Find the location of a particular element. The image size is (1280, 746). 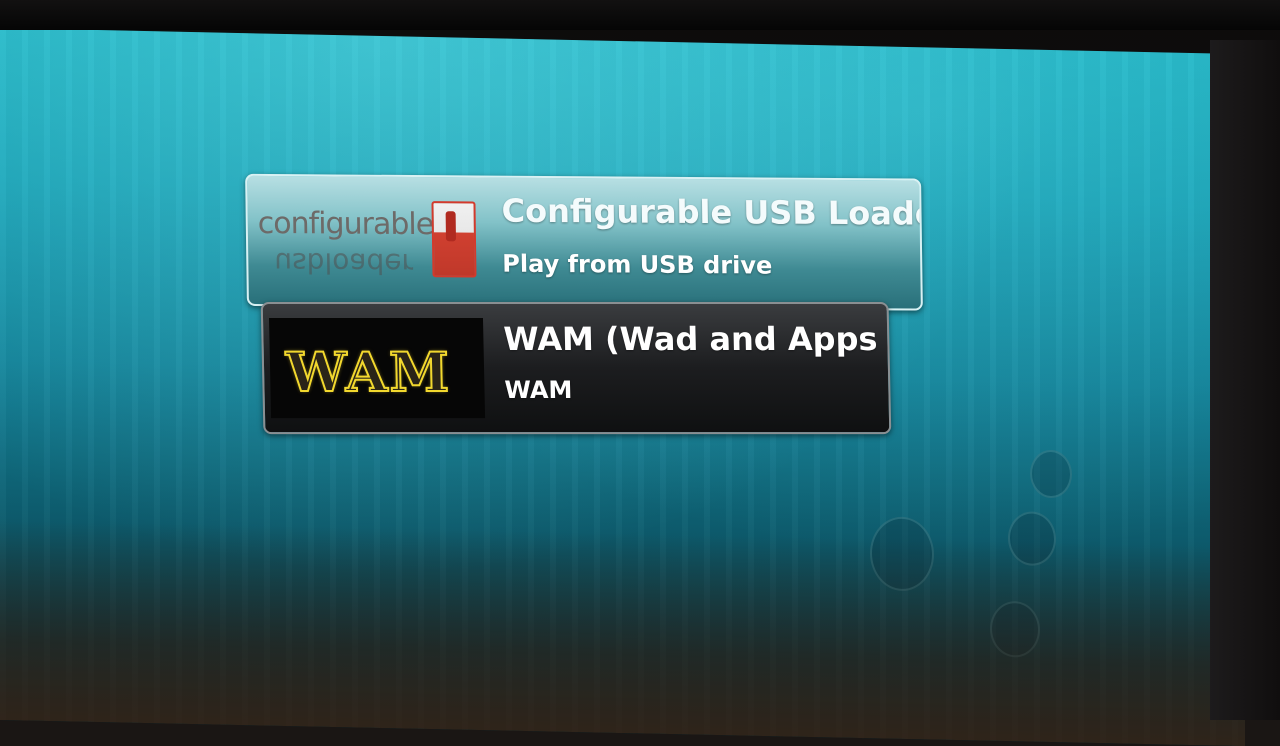

menu-item-subtitle: WAM is located at coordinates (538, 390).